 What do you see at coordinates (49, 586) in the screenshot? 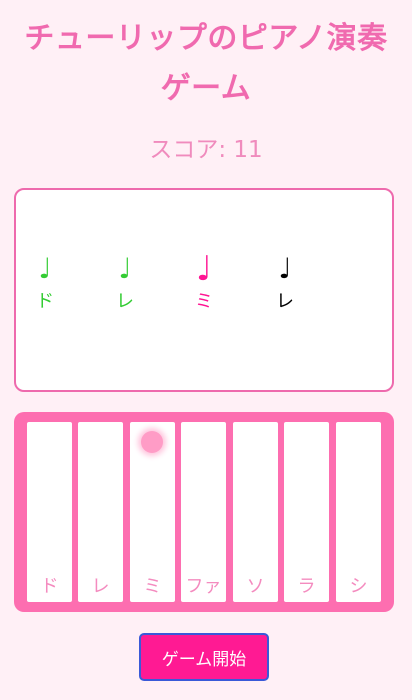
I see `key-label: ド` at bounding box center [49, 586].